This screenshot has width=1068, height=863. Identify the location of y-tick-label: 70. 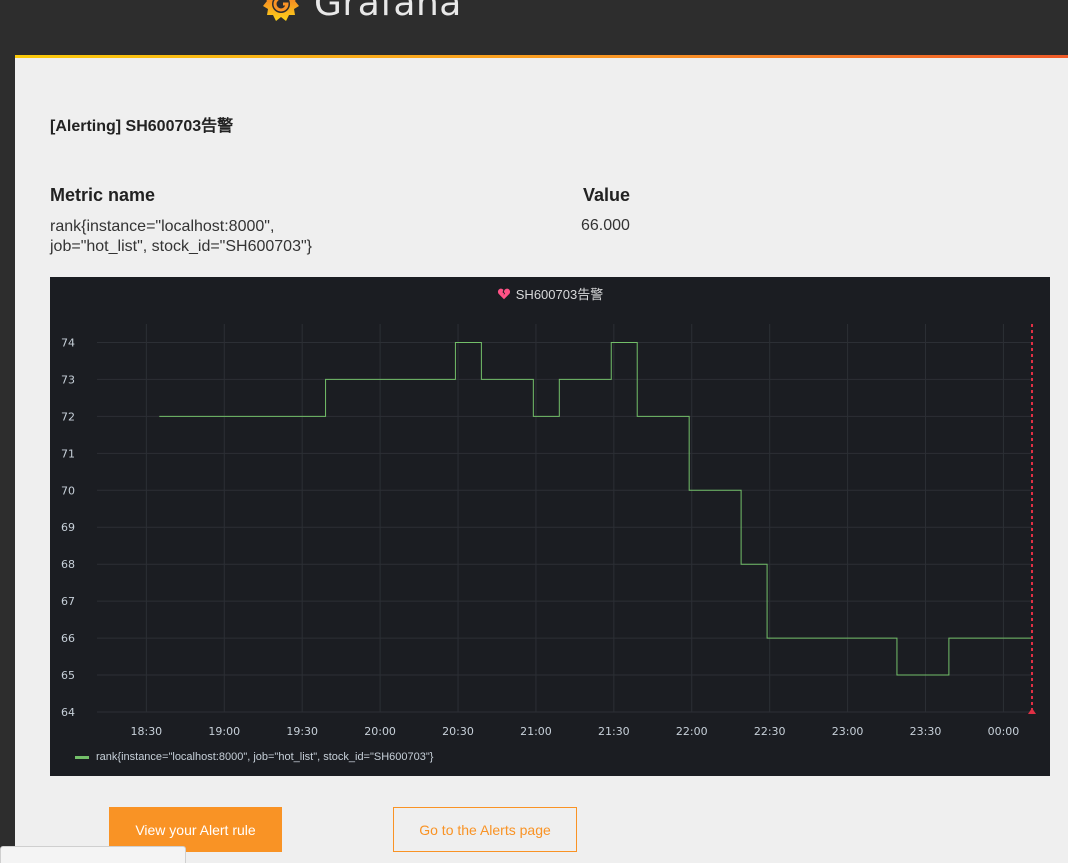
(68, 490).